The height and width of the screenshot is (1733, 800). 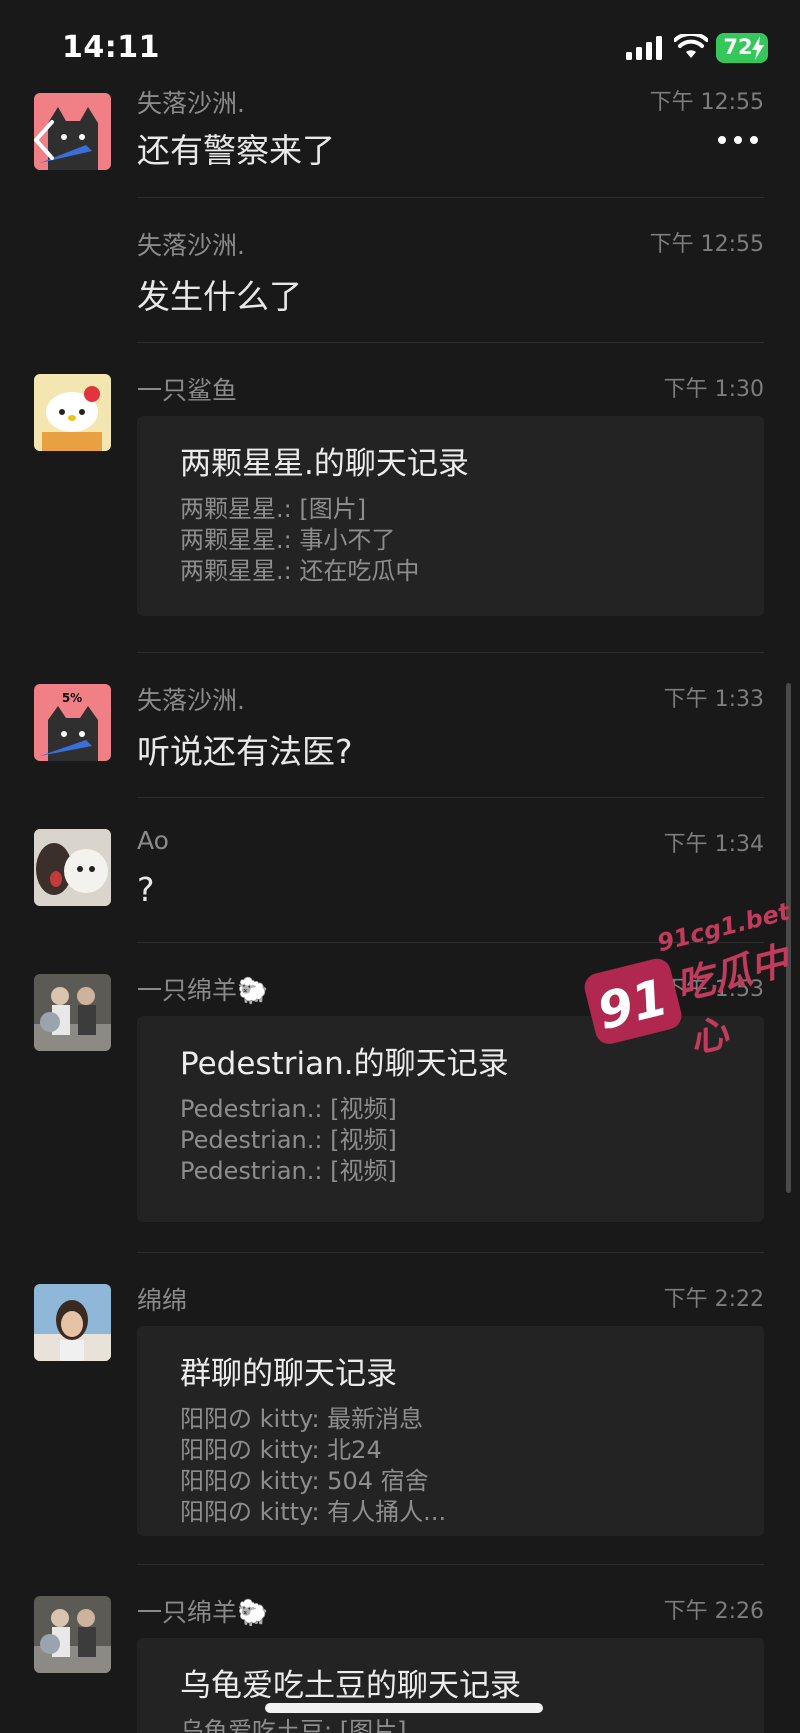 What do you see at coordinates (741, 140) in the screenshot?
I see `more-options-icon` at bounding box center [741, 140].